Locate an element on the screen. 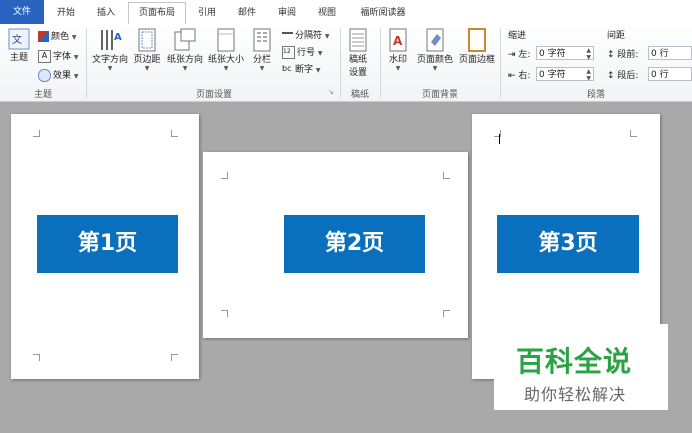  manuscript-settings-button: 稿纸 设置 is located at coordinates (358, 53).